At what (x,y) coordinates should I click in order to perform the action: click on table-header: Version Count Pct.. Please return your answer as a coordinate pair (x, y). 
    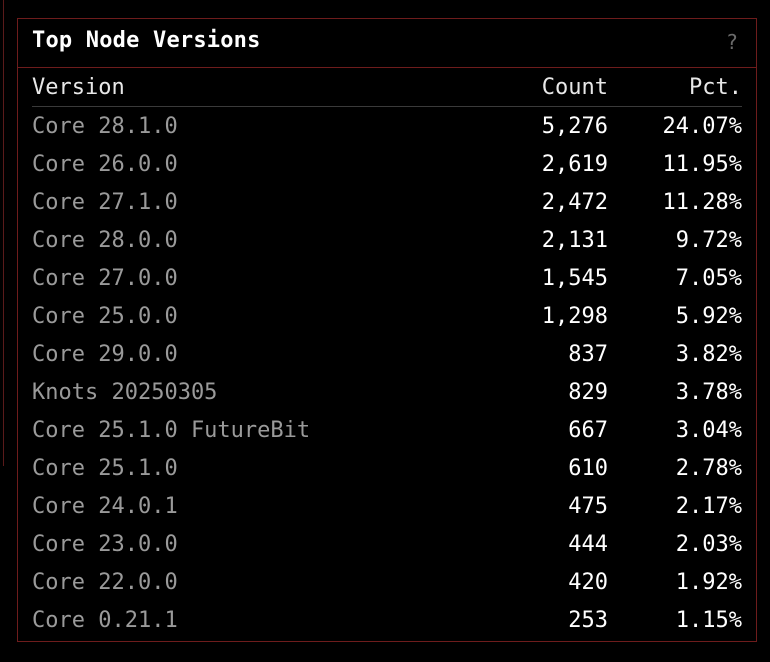
    Looking at the image, I should click on (387, 88).